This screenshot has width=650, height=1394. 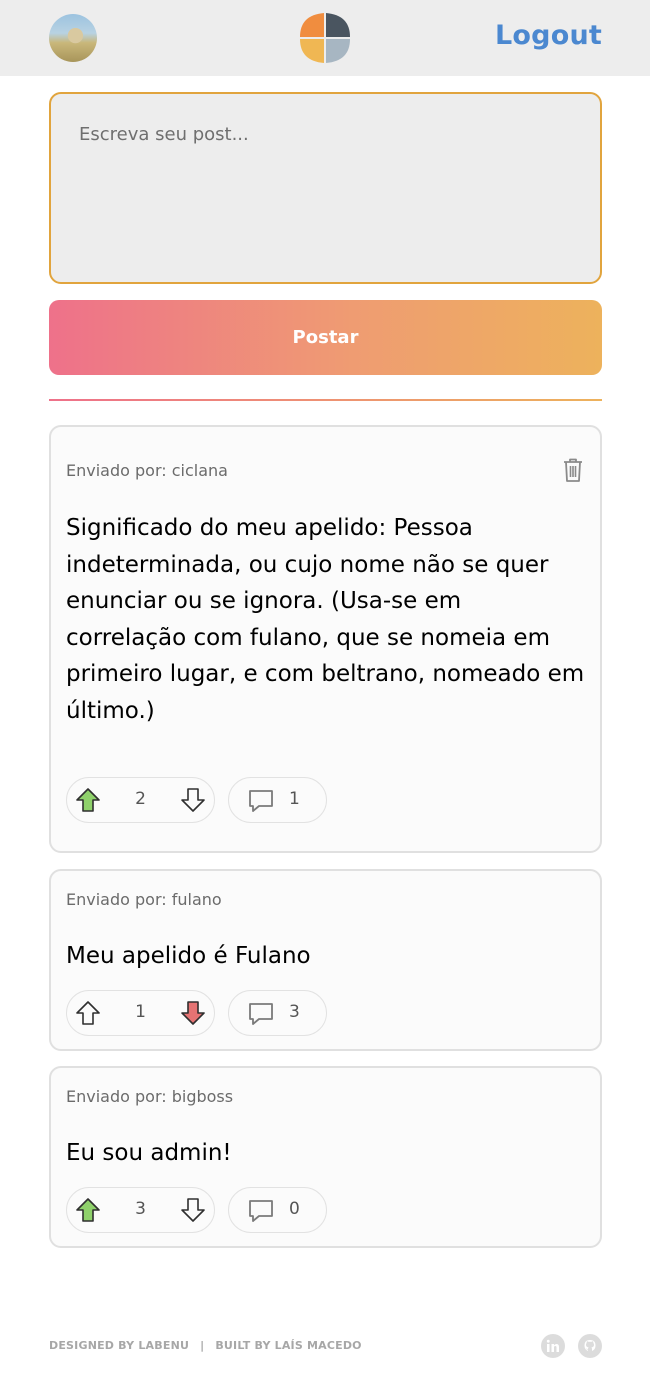 I want to click on labeddit-logo, so click(x=325, y=38).